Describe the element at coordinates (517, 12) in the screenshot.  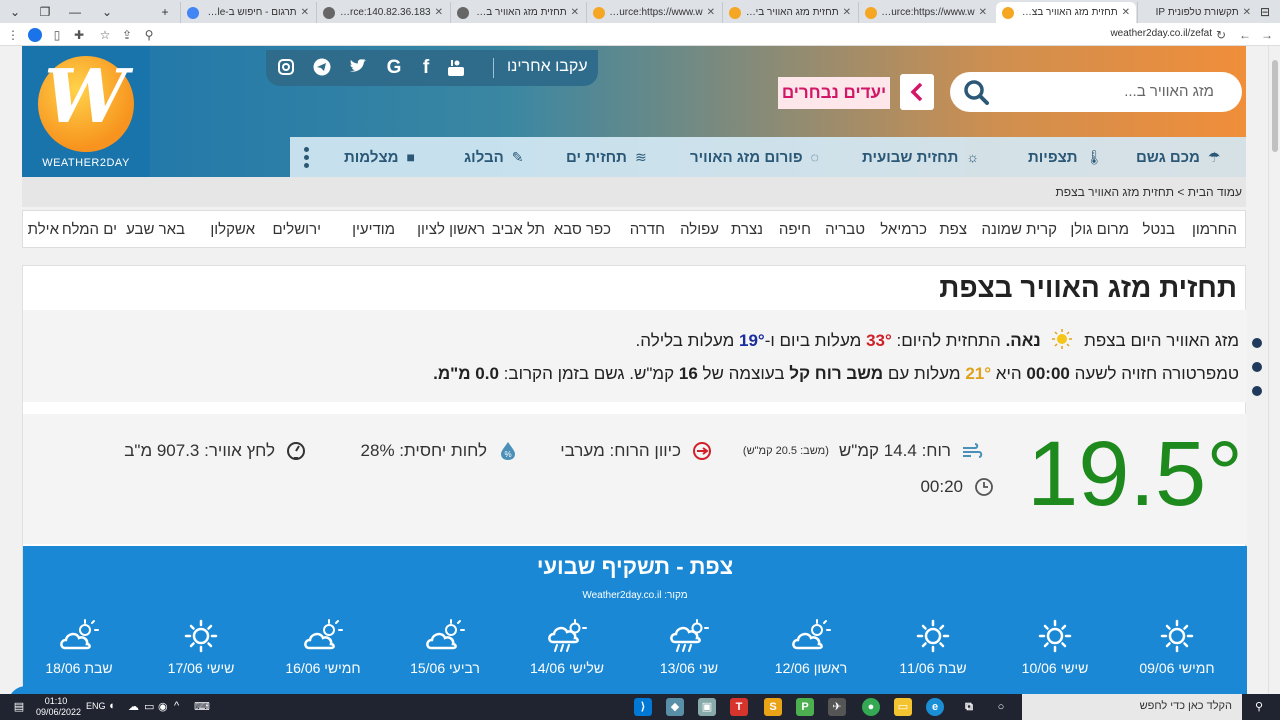
I see `browser-tab: ✕ תחזית מזג האוויר בצפת -` at that location.